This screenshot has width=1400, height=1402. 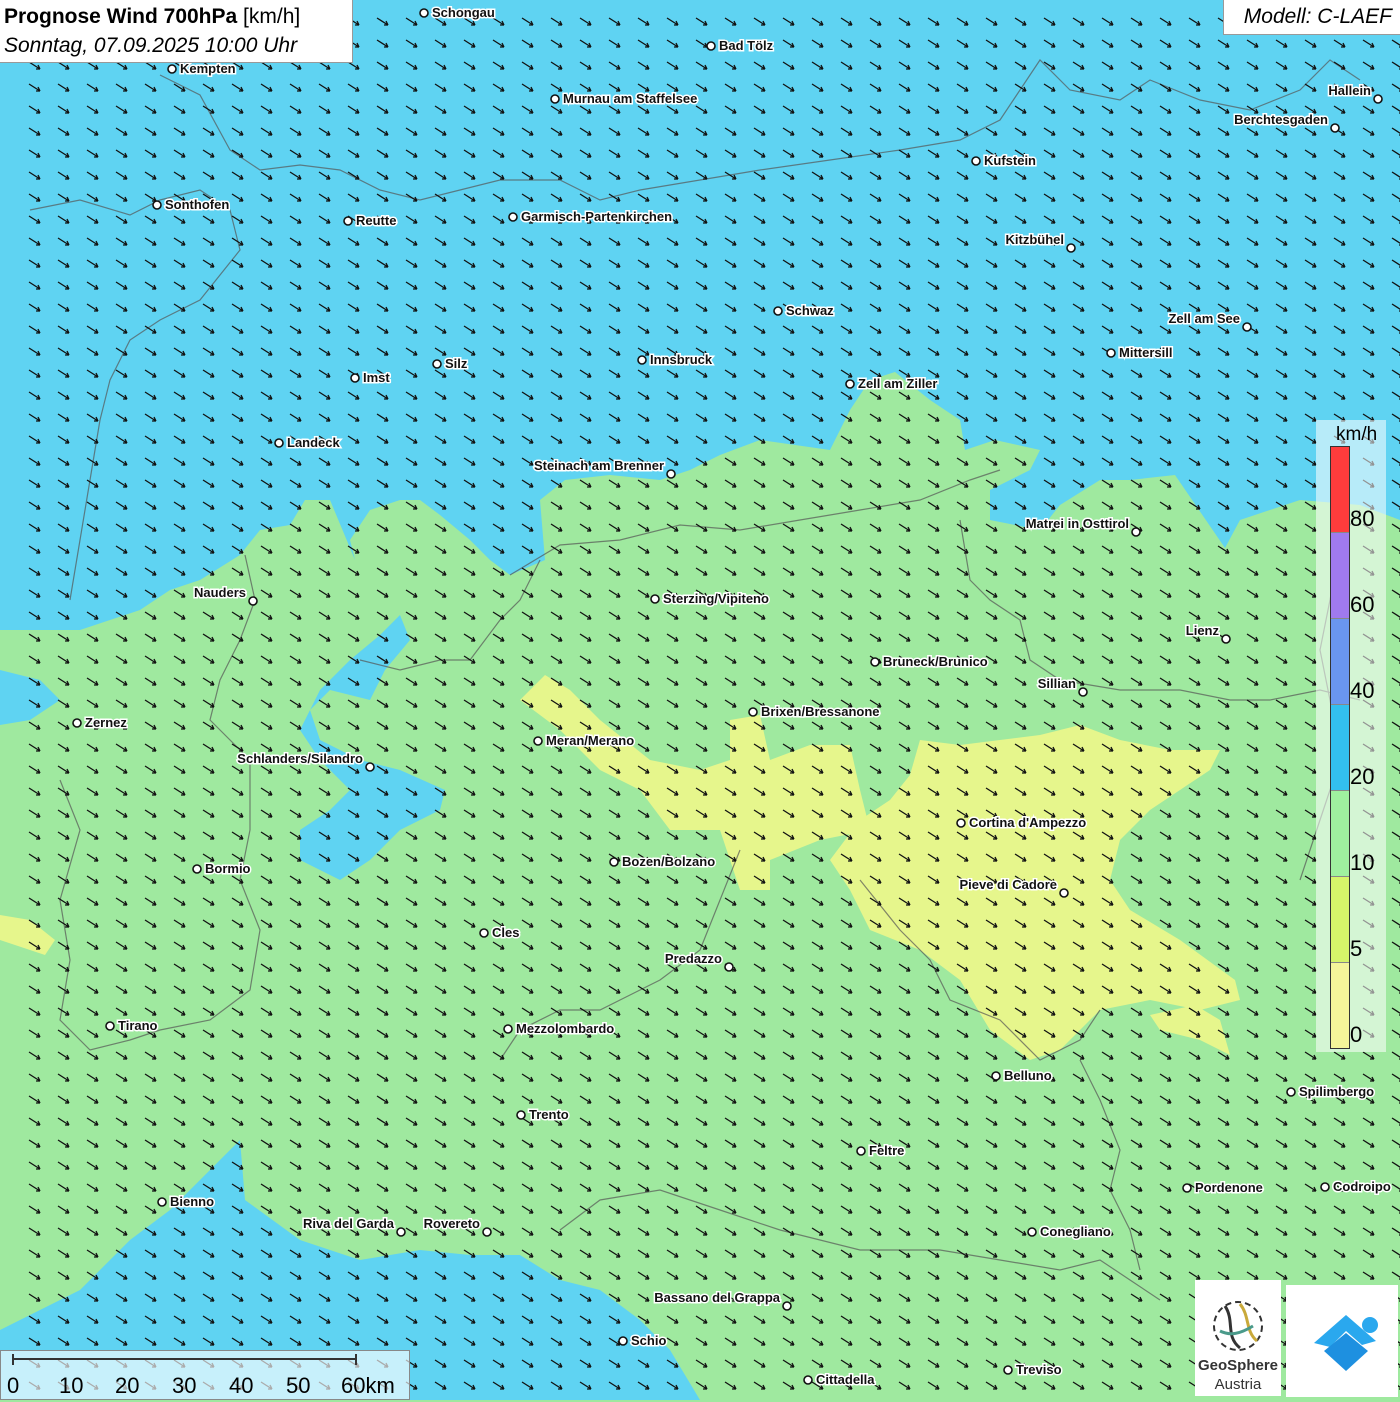 I want to click on city-marker: Sterzing/Vipiteno, so click(x=710, y=599).